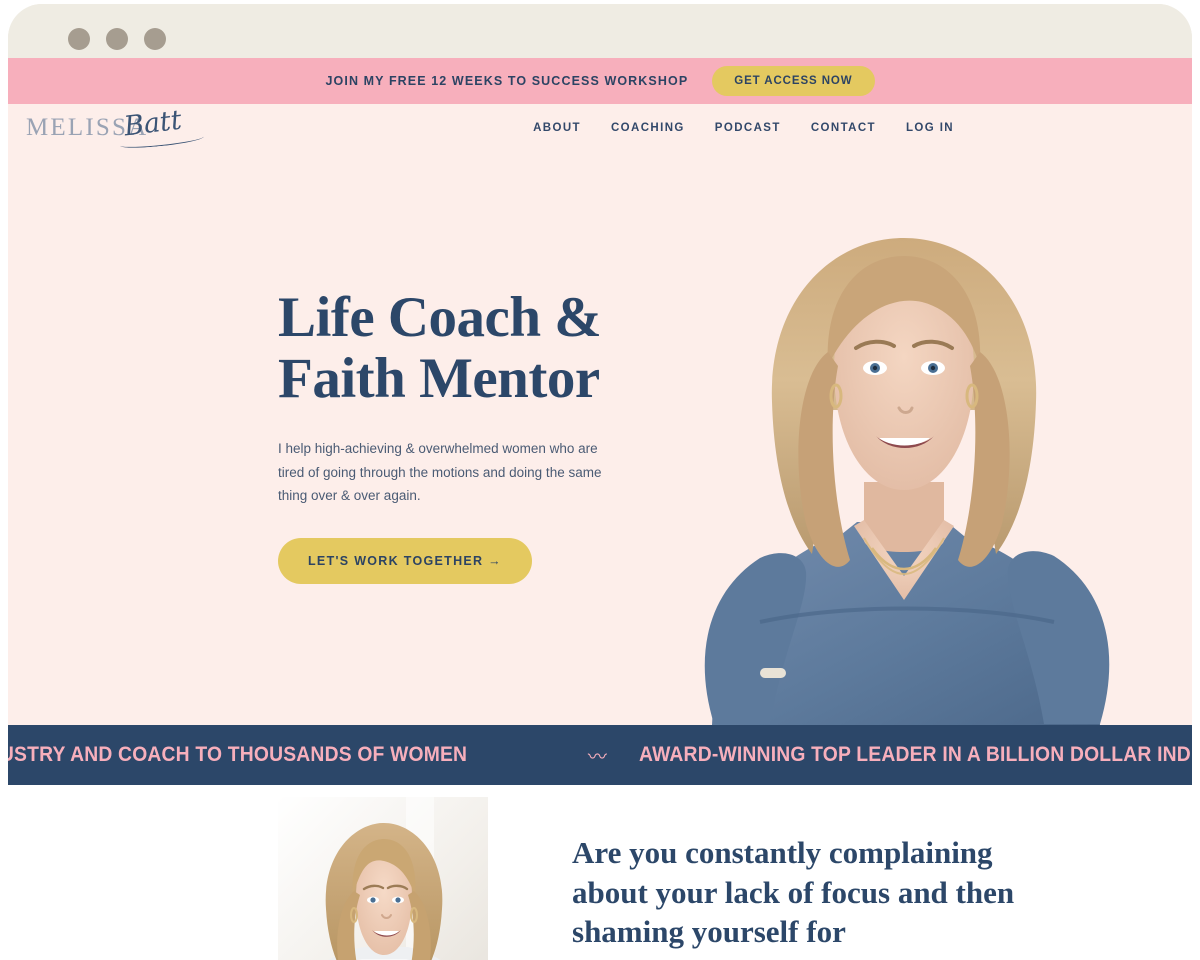  What do you see at coordinates (440, 317) in the screenshot?
I see `hero-title-line-1: Life Coach &` at bounding box center [440, 317].